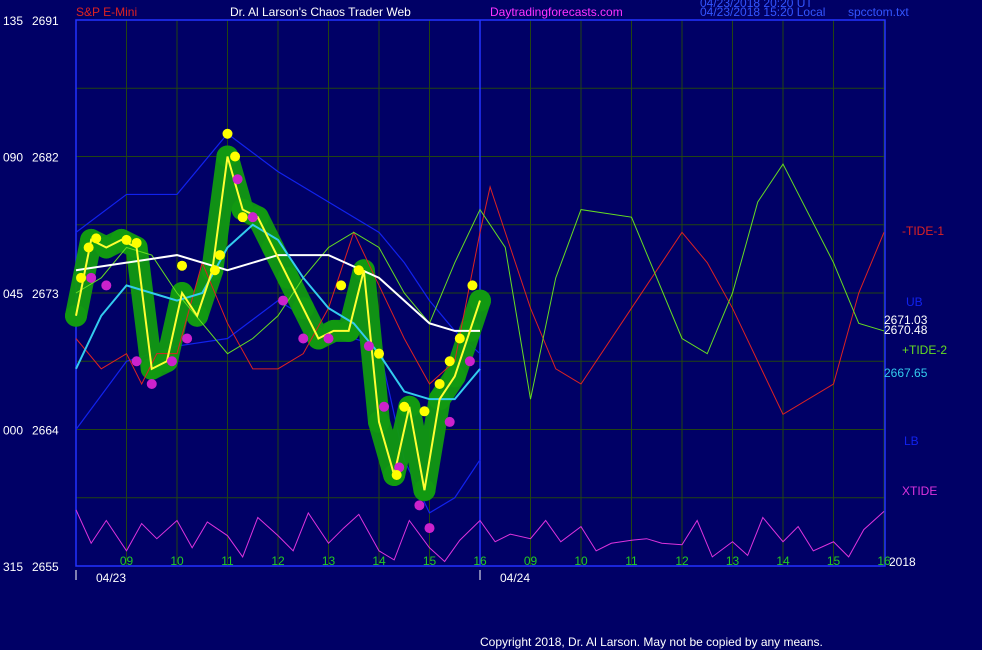  Describe the element at coordinates (515, 578) in the screenshot. I see `date-label: 04/24` at that location.